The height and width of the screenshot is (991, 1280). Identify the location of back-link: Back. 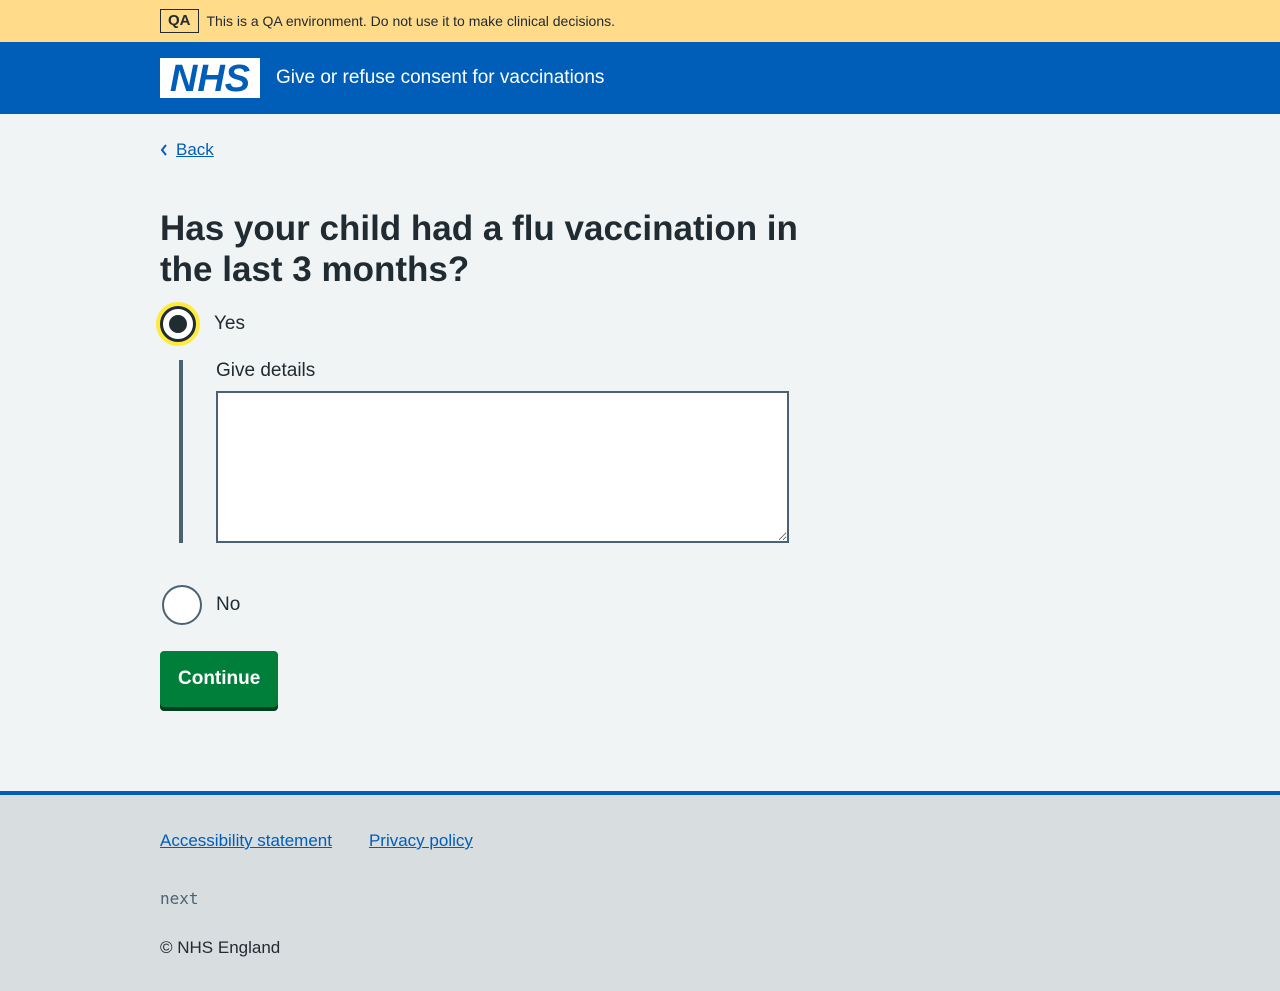
(187, 150).